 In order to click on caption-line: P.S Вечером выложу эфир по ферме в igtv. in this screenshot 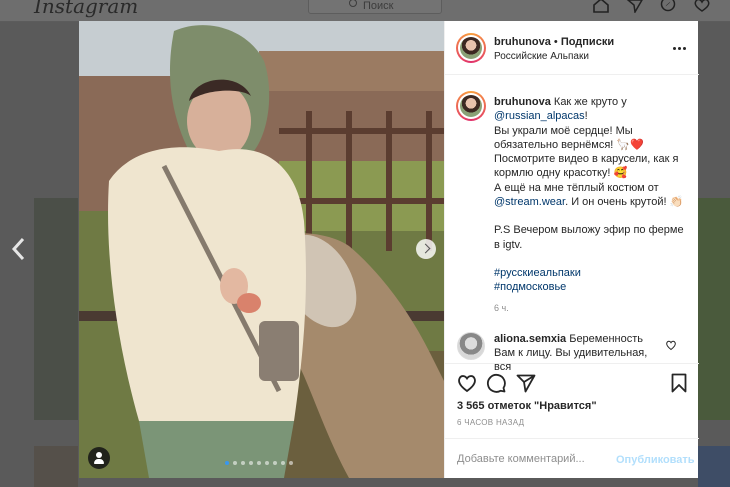, I will do `click(589, 237)`.